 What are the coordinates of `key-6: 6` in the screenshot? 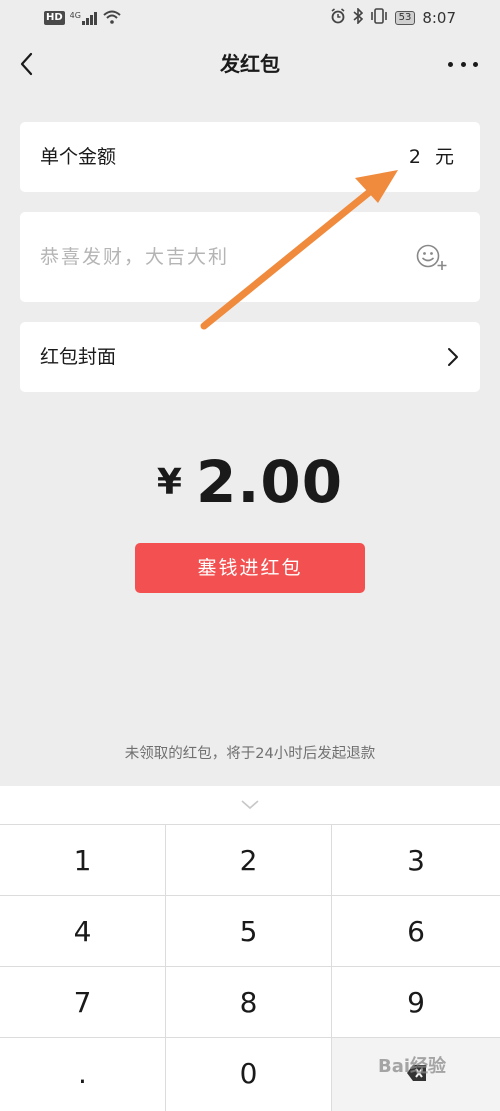 It's located at (416, 931).